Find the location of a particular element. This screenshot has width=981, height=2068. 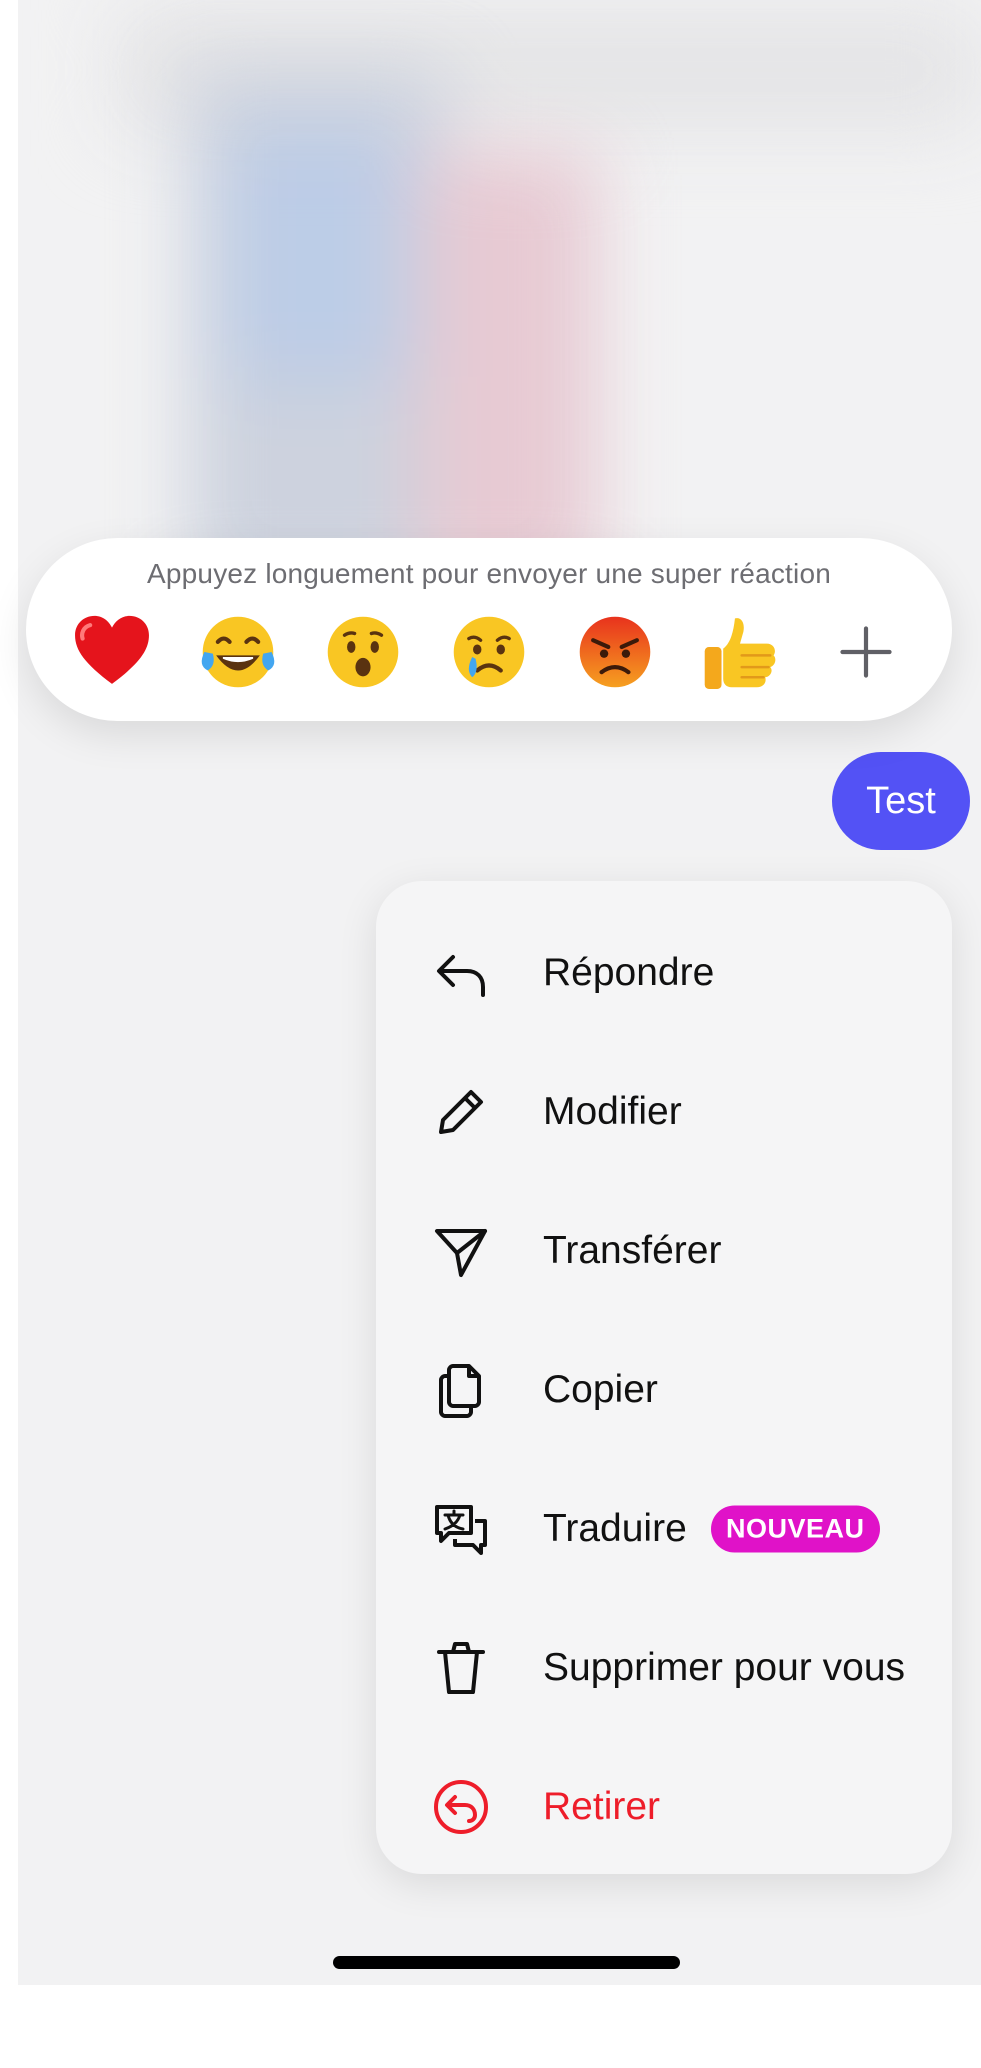

menu-item-label: Répondre is located at coordinates (629, 972).